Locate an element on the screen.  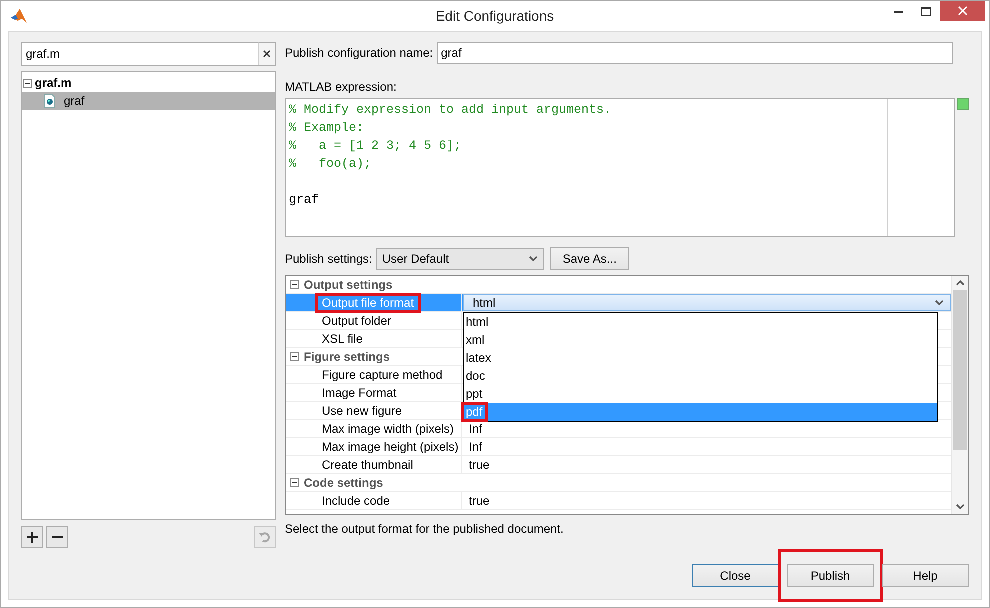
search-field: graf.m is located at coordinates (139, 54).